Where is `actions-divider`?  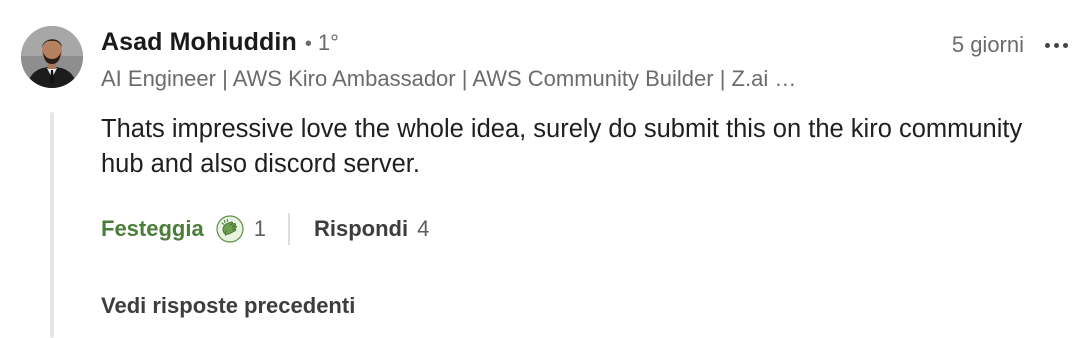
actions-divider is located at coordinates (288, 229).